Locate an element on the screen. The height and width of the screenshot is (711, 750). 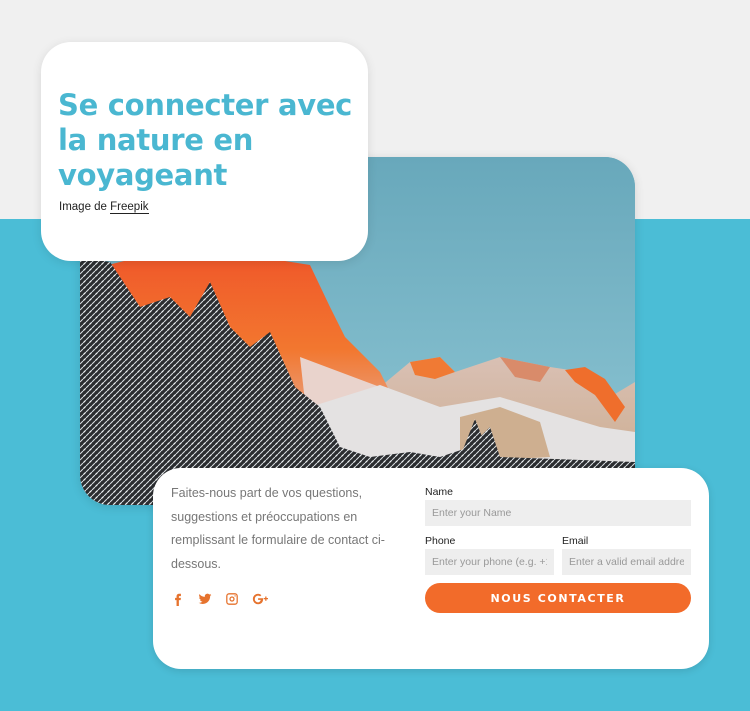
google-plus-link is located at coordinates (261, 599).